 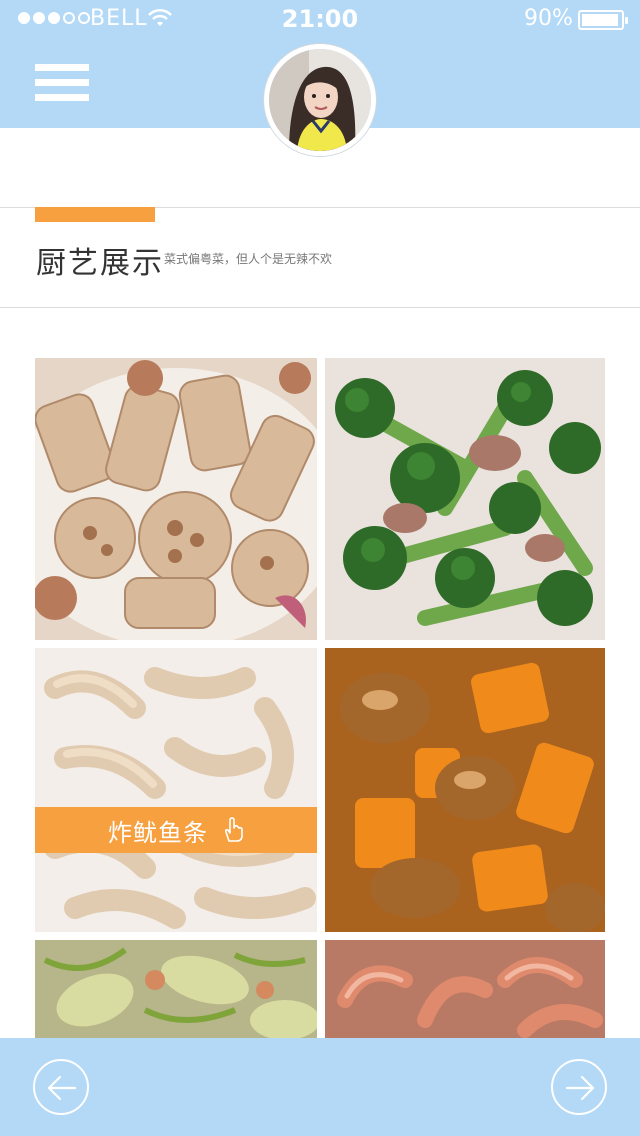 I want to click on status-bar: BELL 21:00 90%, so click(x=320, y=20).